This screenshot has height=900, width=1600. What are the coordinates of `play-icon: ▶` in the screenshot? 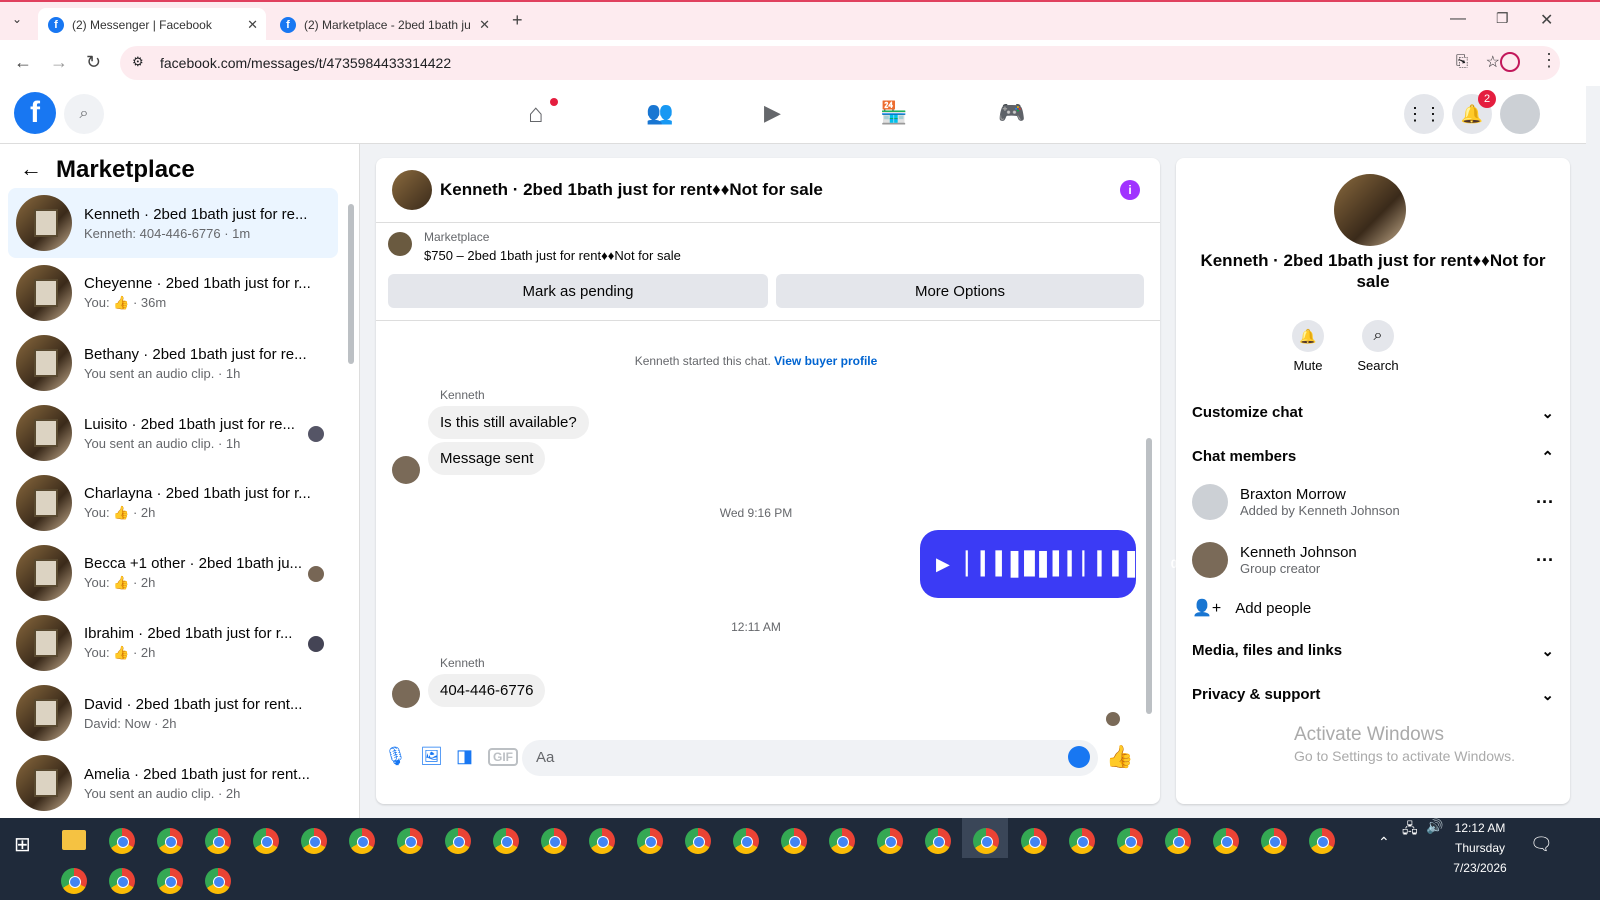 It's located at (943, 564).